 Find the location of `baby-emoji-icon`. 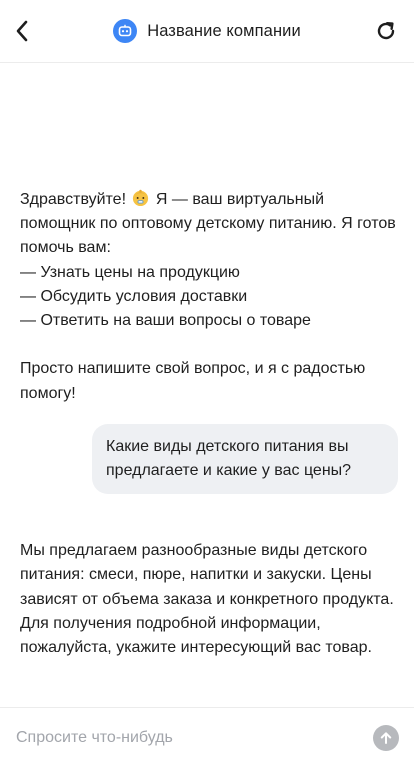

baby-emoji-icon is located at coordinates (141, 198).